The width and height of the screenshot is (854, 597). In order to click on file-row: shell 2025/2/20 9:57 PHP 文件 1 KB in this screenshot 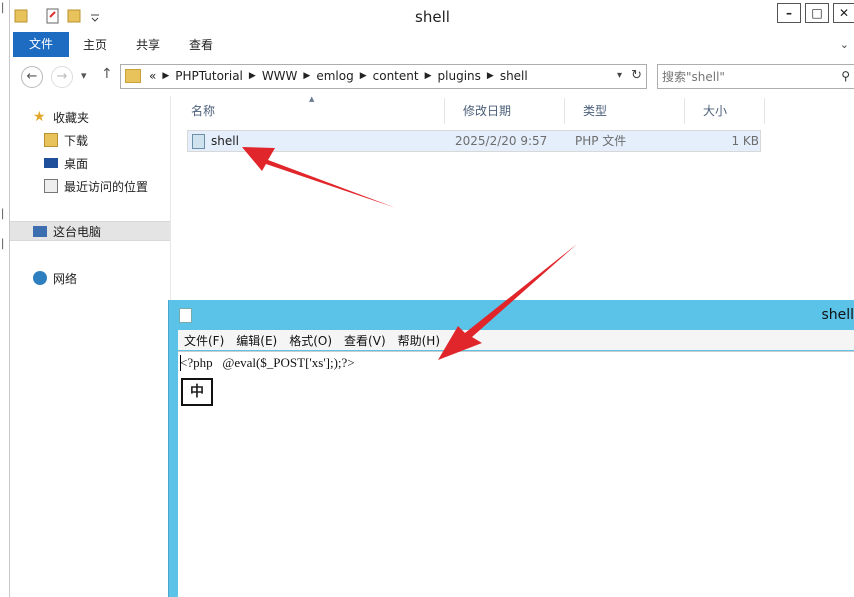, I will do `click(474, 141)`.